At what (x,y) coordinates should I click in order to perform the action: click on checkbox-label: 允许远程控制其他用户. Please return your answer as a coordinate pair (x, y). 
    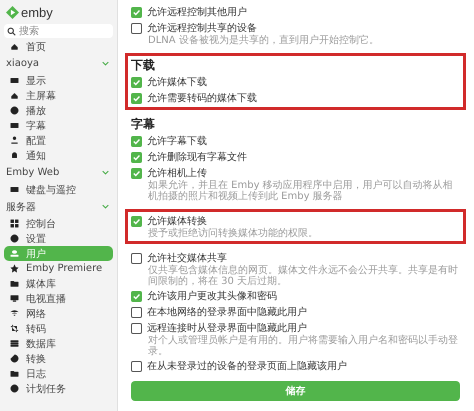
    Looking at the image, I should click on (197, 12).